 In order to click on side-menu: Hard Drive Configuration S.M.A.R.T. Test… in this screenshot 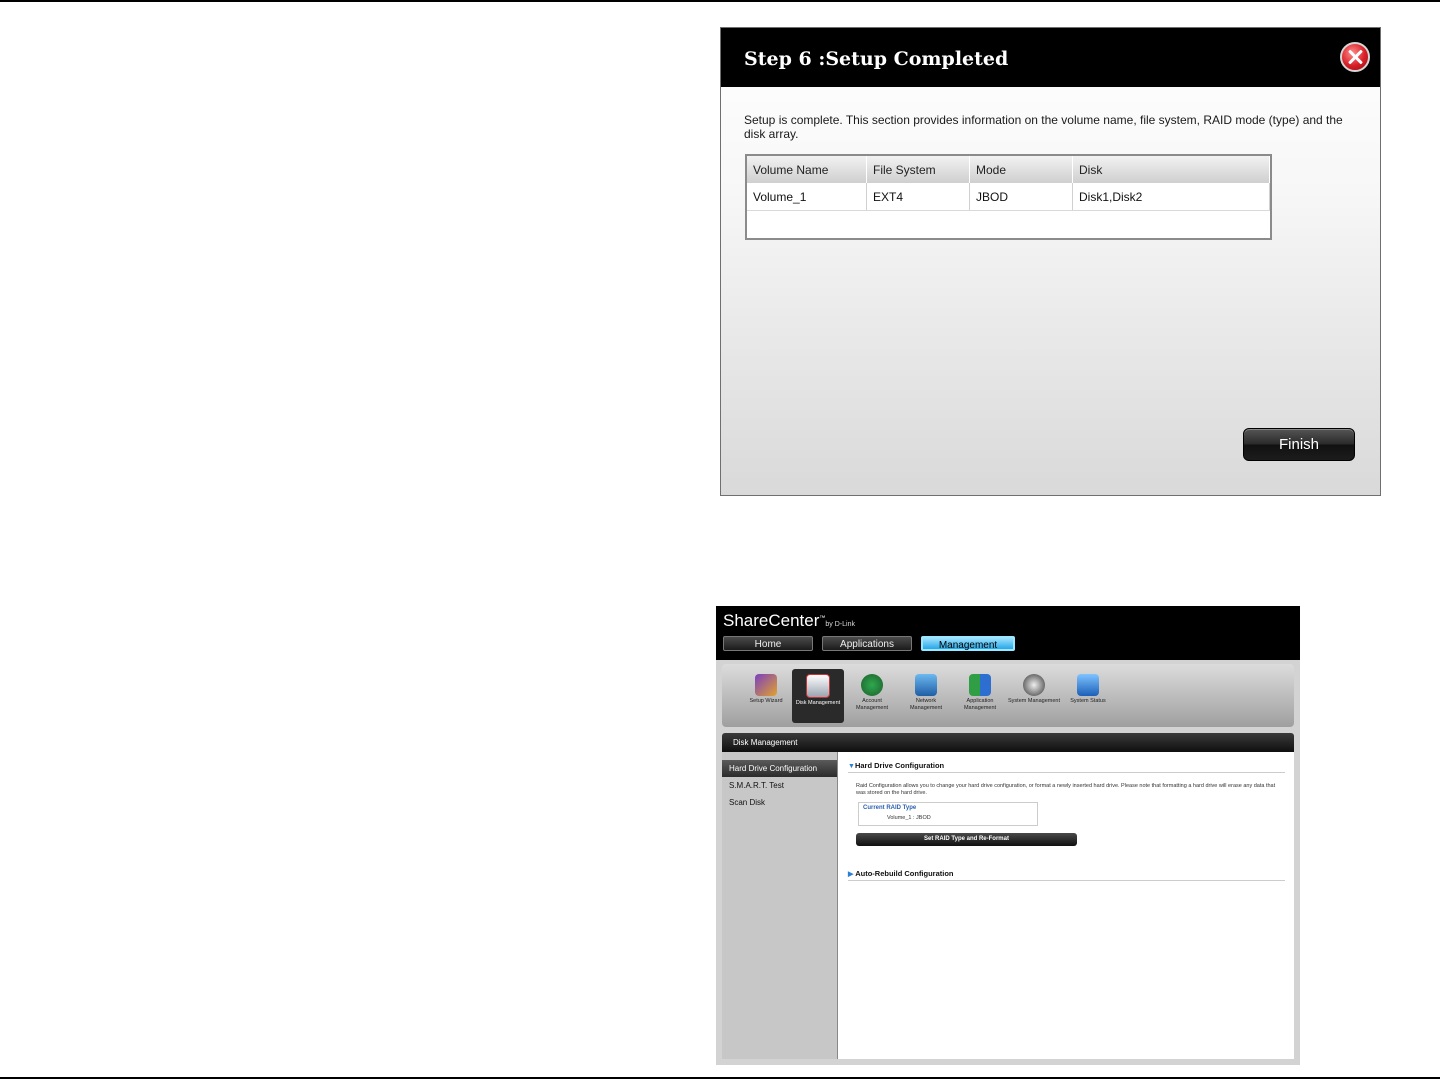, I will do `click(780, 905)`.